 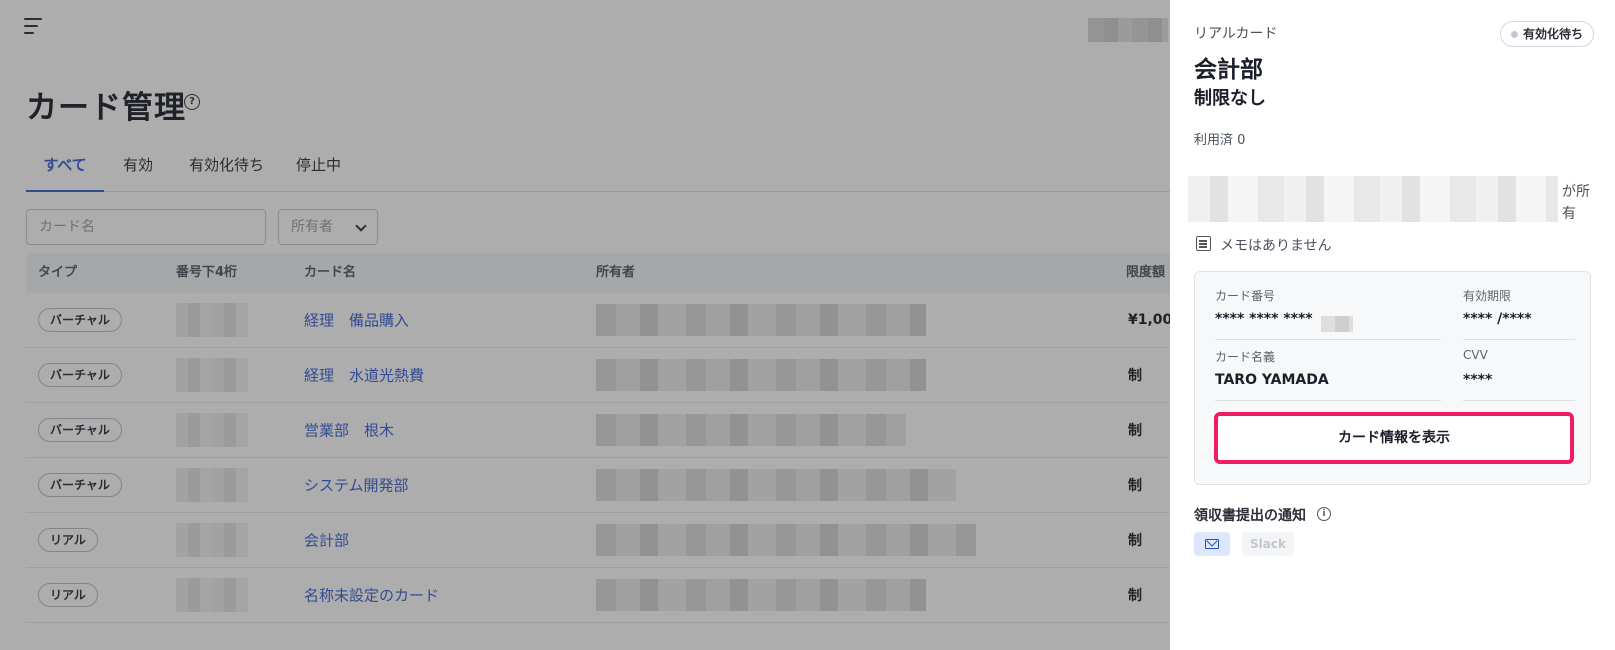 I want to click on memo-text: メモはありません, so click(x=1276, y=246).